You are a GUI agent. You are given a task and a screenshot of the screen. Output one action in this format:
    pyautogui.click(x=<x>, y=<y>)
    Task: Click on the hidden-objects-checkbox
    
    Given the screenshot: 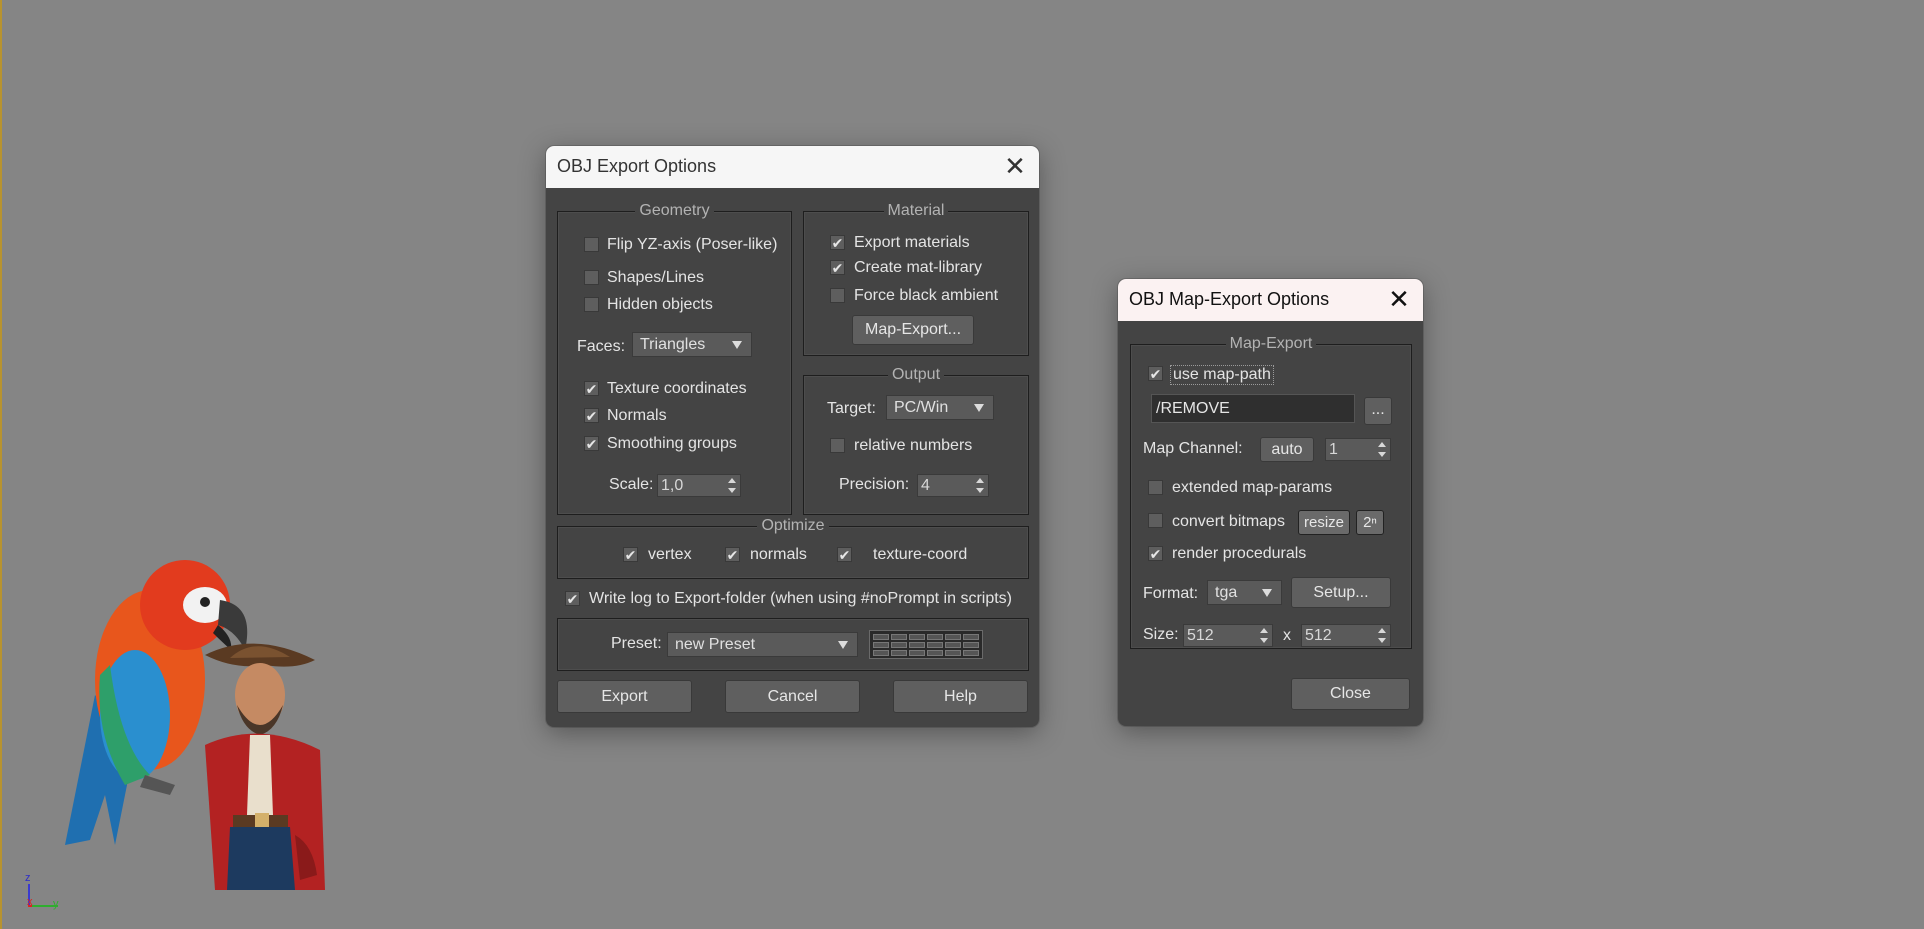 What is the action you would take?
    pyautogui.click(x=591, y=304)
    